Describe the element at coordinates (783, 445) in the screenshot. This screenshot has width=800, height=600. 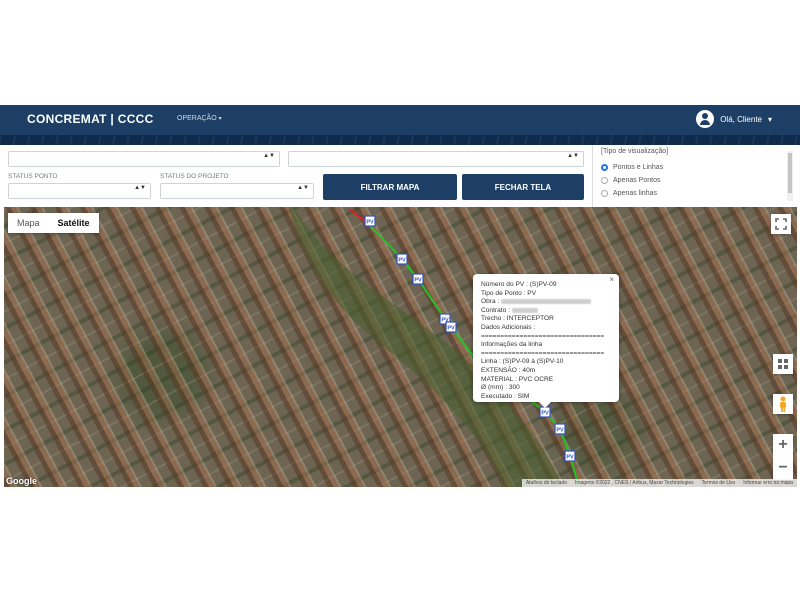
I see `zoom-in-button: +` at that location.